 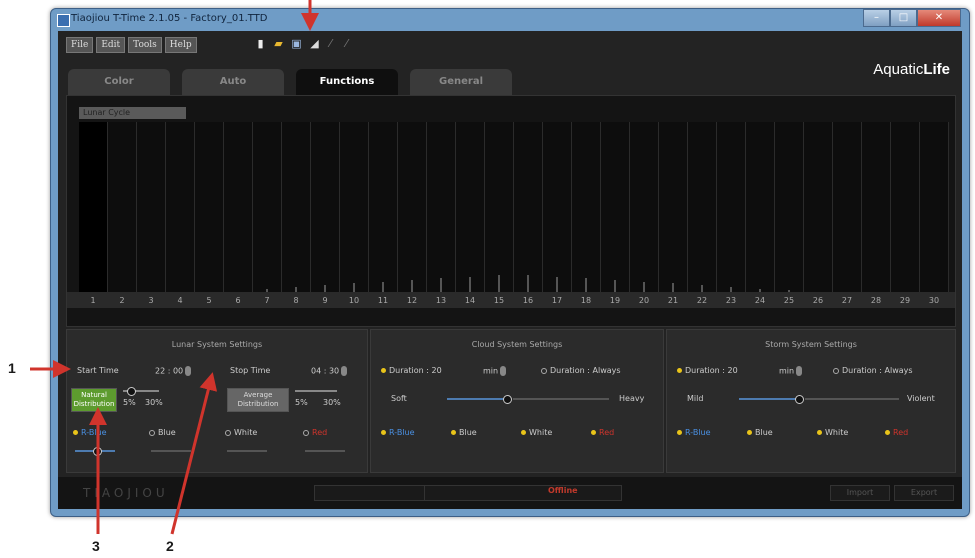 I want to click on lunar-day-number: 14, so click(x=470, y=300).